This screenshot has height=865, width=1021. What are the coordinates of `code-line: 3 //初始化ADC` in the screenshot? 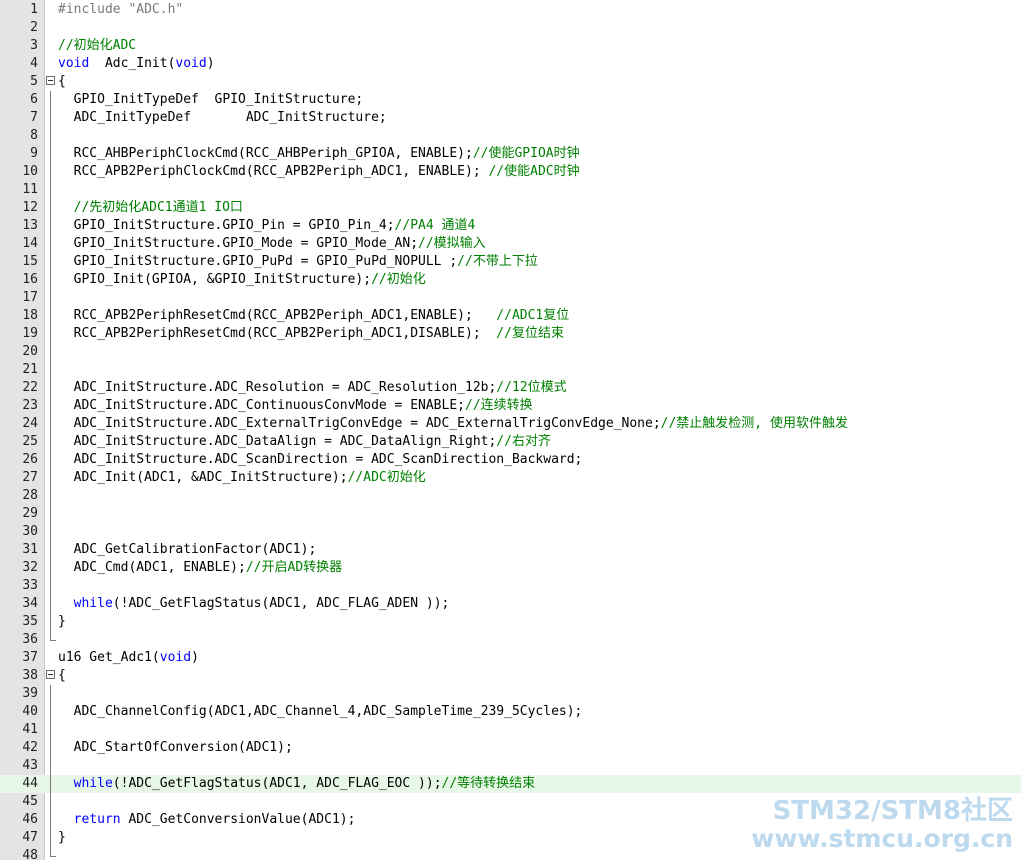 It's located at (510, 46).